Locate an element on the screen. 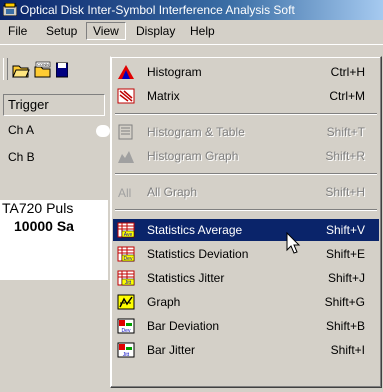 The width and height of the screenshot is (383, 392). trigger-label: Trigger is located at coordinates (28, 104).